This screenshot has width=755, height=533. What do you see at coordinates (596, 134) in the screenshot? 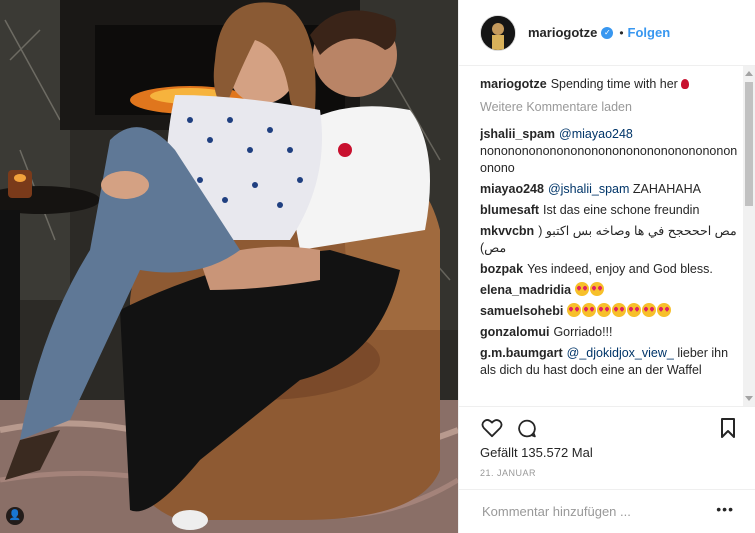
I see `comment-mention: @miayao248` at bounding box center [596, 134].